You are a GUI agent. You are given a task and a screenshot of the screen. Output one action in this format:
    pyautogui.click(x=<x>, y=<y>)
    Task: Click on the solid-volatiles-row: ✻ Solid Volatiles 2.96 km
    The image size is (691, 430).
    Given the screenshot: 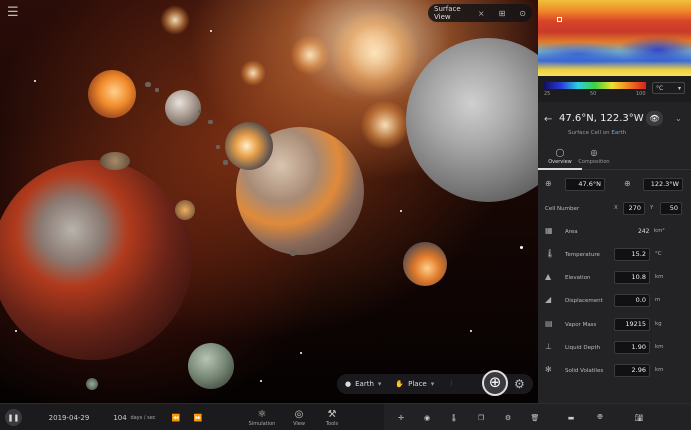 What is the action you would take?
    pyautogui.click(x=614, y=371)
    